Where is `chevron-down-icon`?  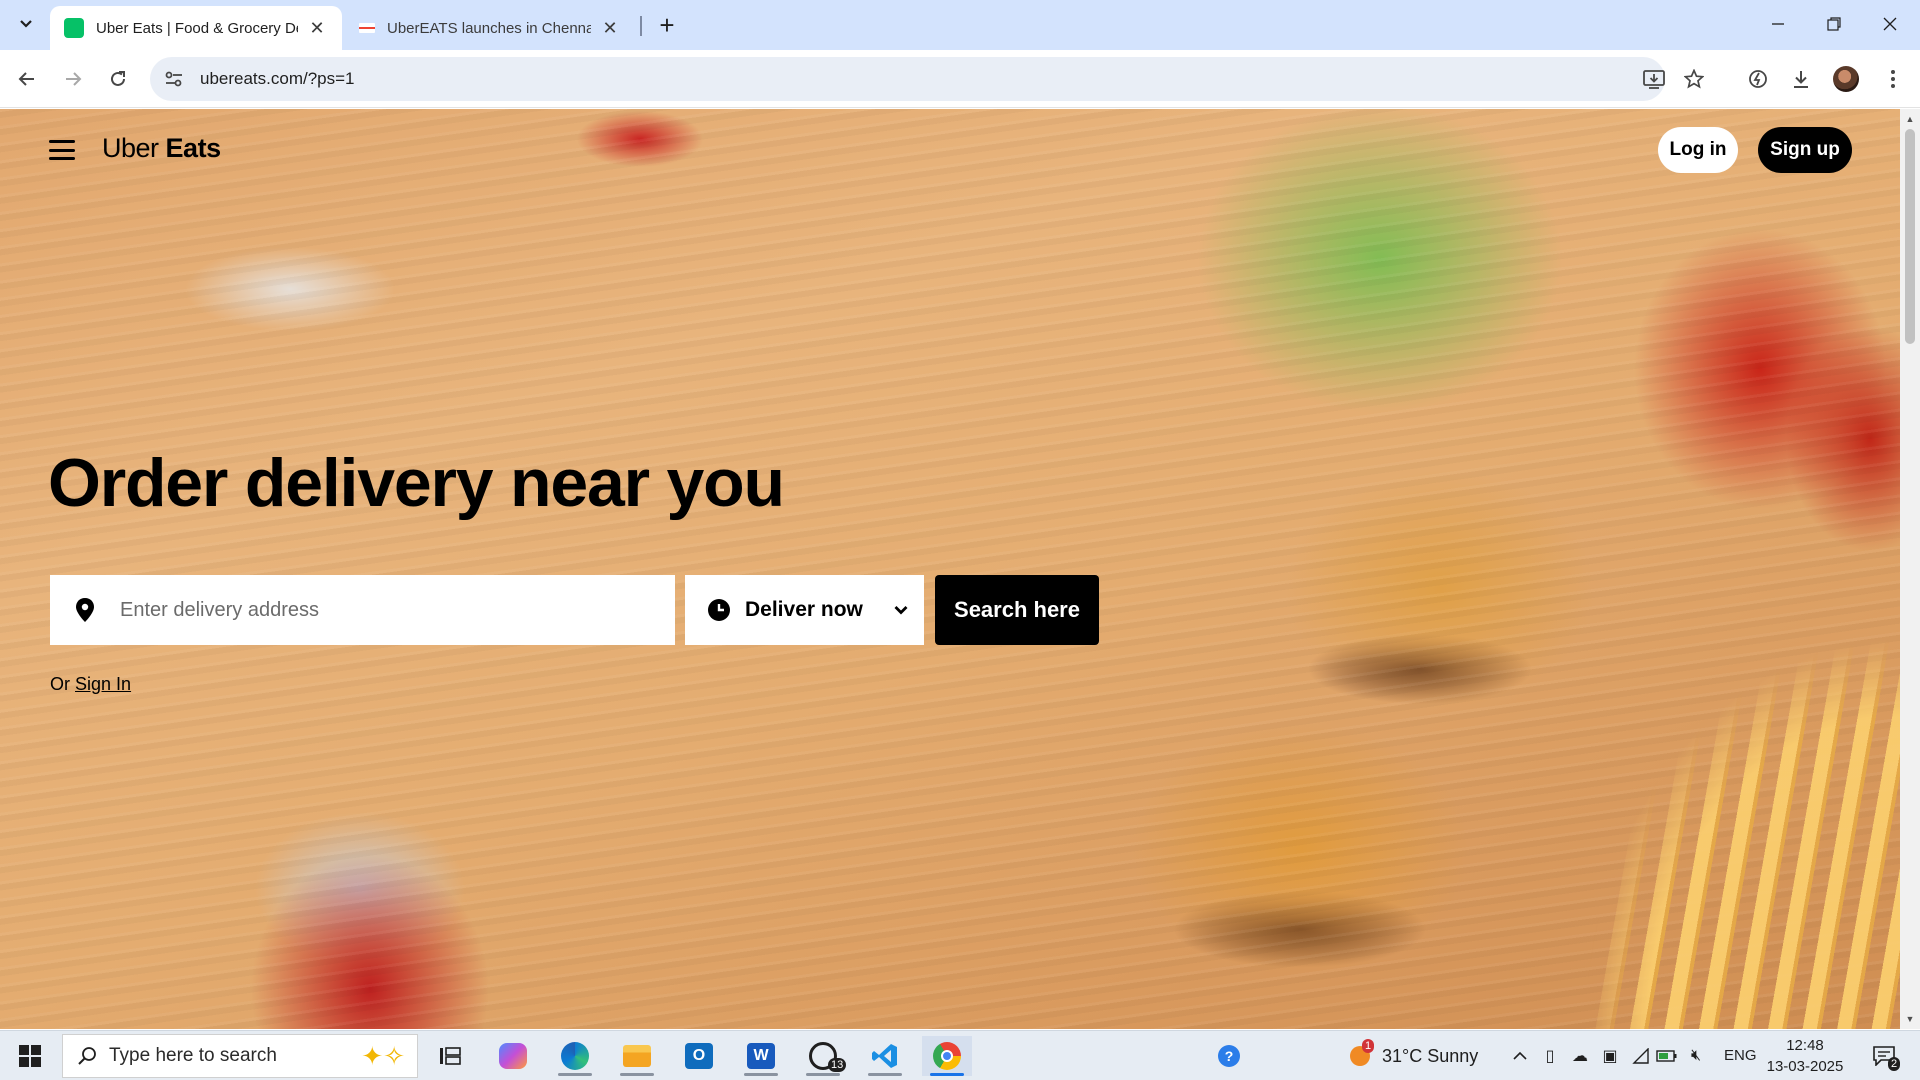
chevron-down-icon is located at coordinates (26, 24).